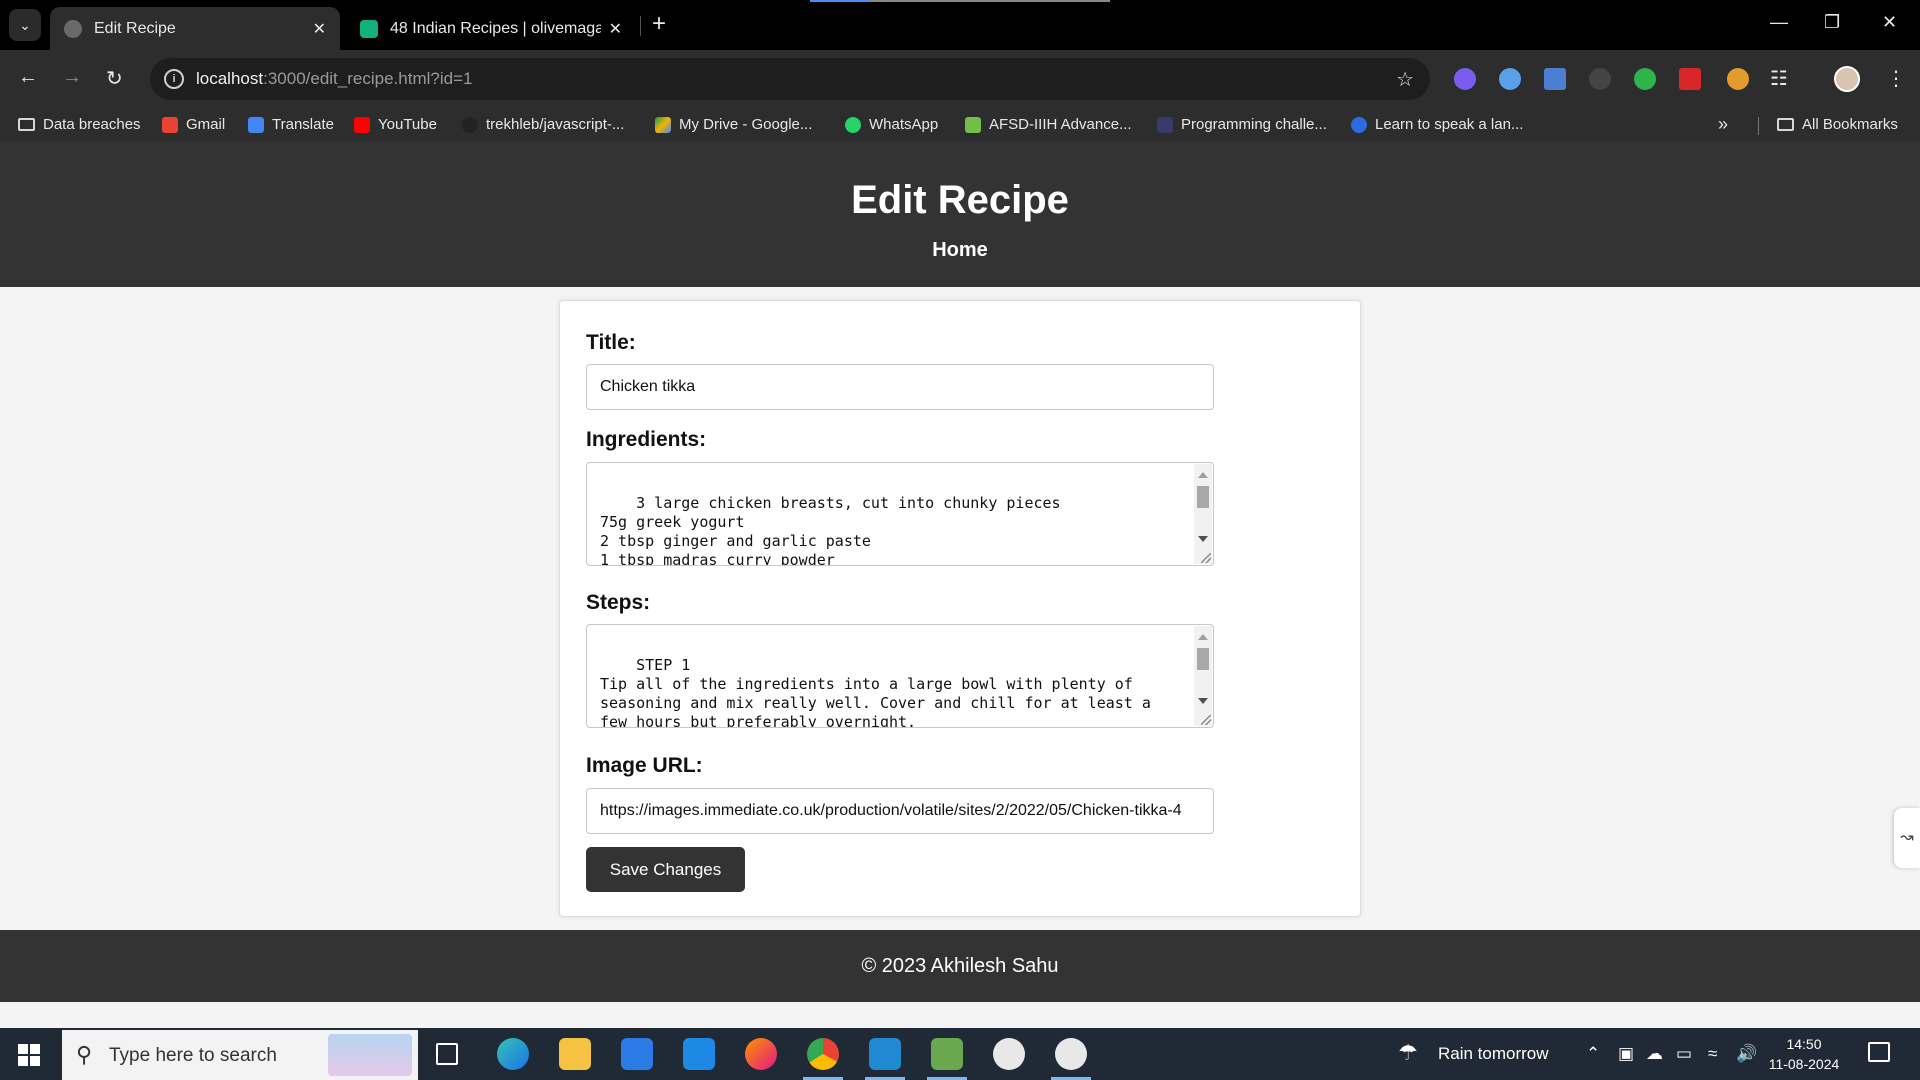  What do you see at coordinates (1645, 79) in the screenshot?
I see `extension-green-icon` at bounding box center [1645, 79].